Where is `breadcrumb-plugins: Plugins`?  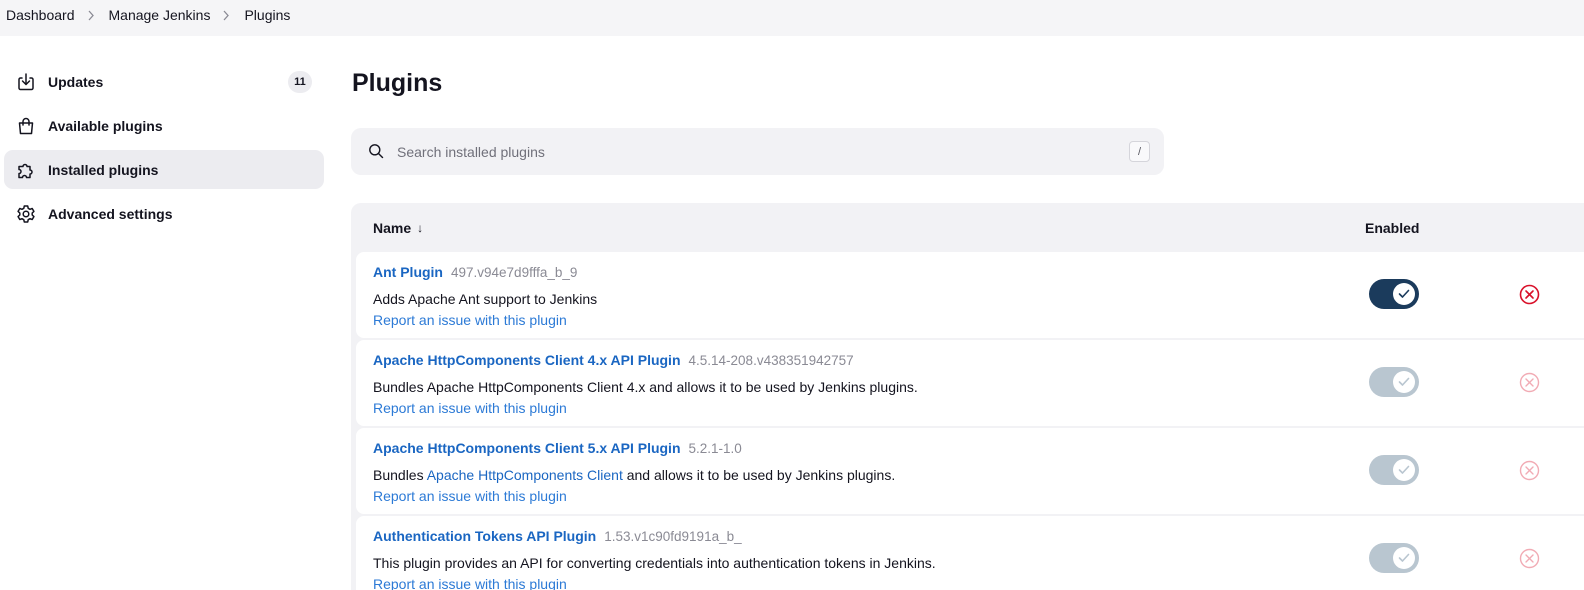 breadcrumb-plugins: Plugins is located at coordinates (267, 15).